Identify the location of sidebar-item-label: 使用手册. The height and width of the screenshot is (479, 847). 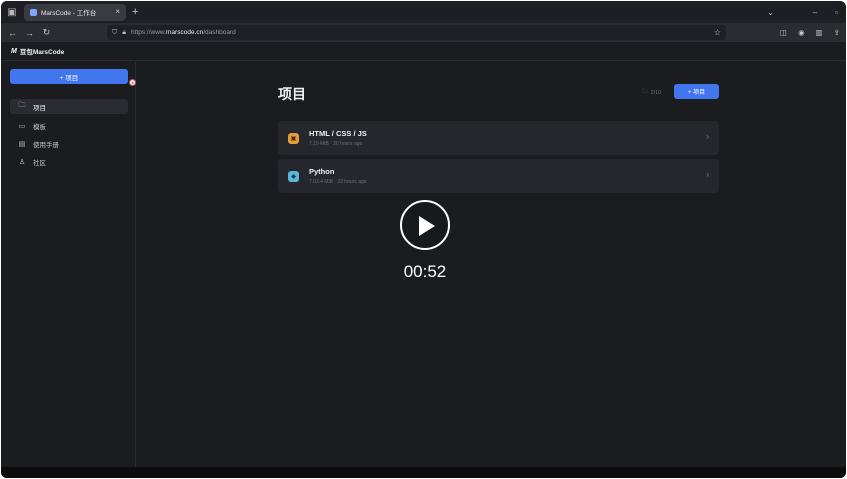
(46, 145).